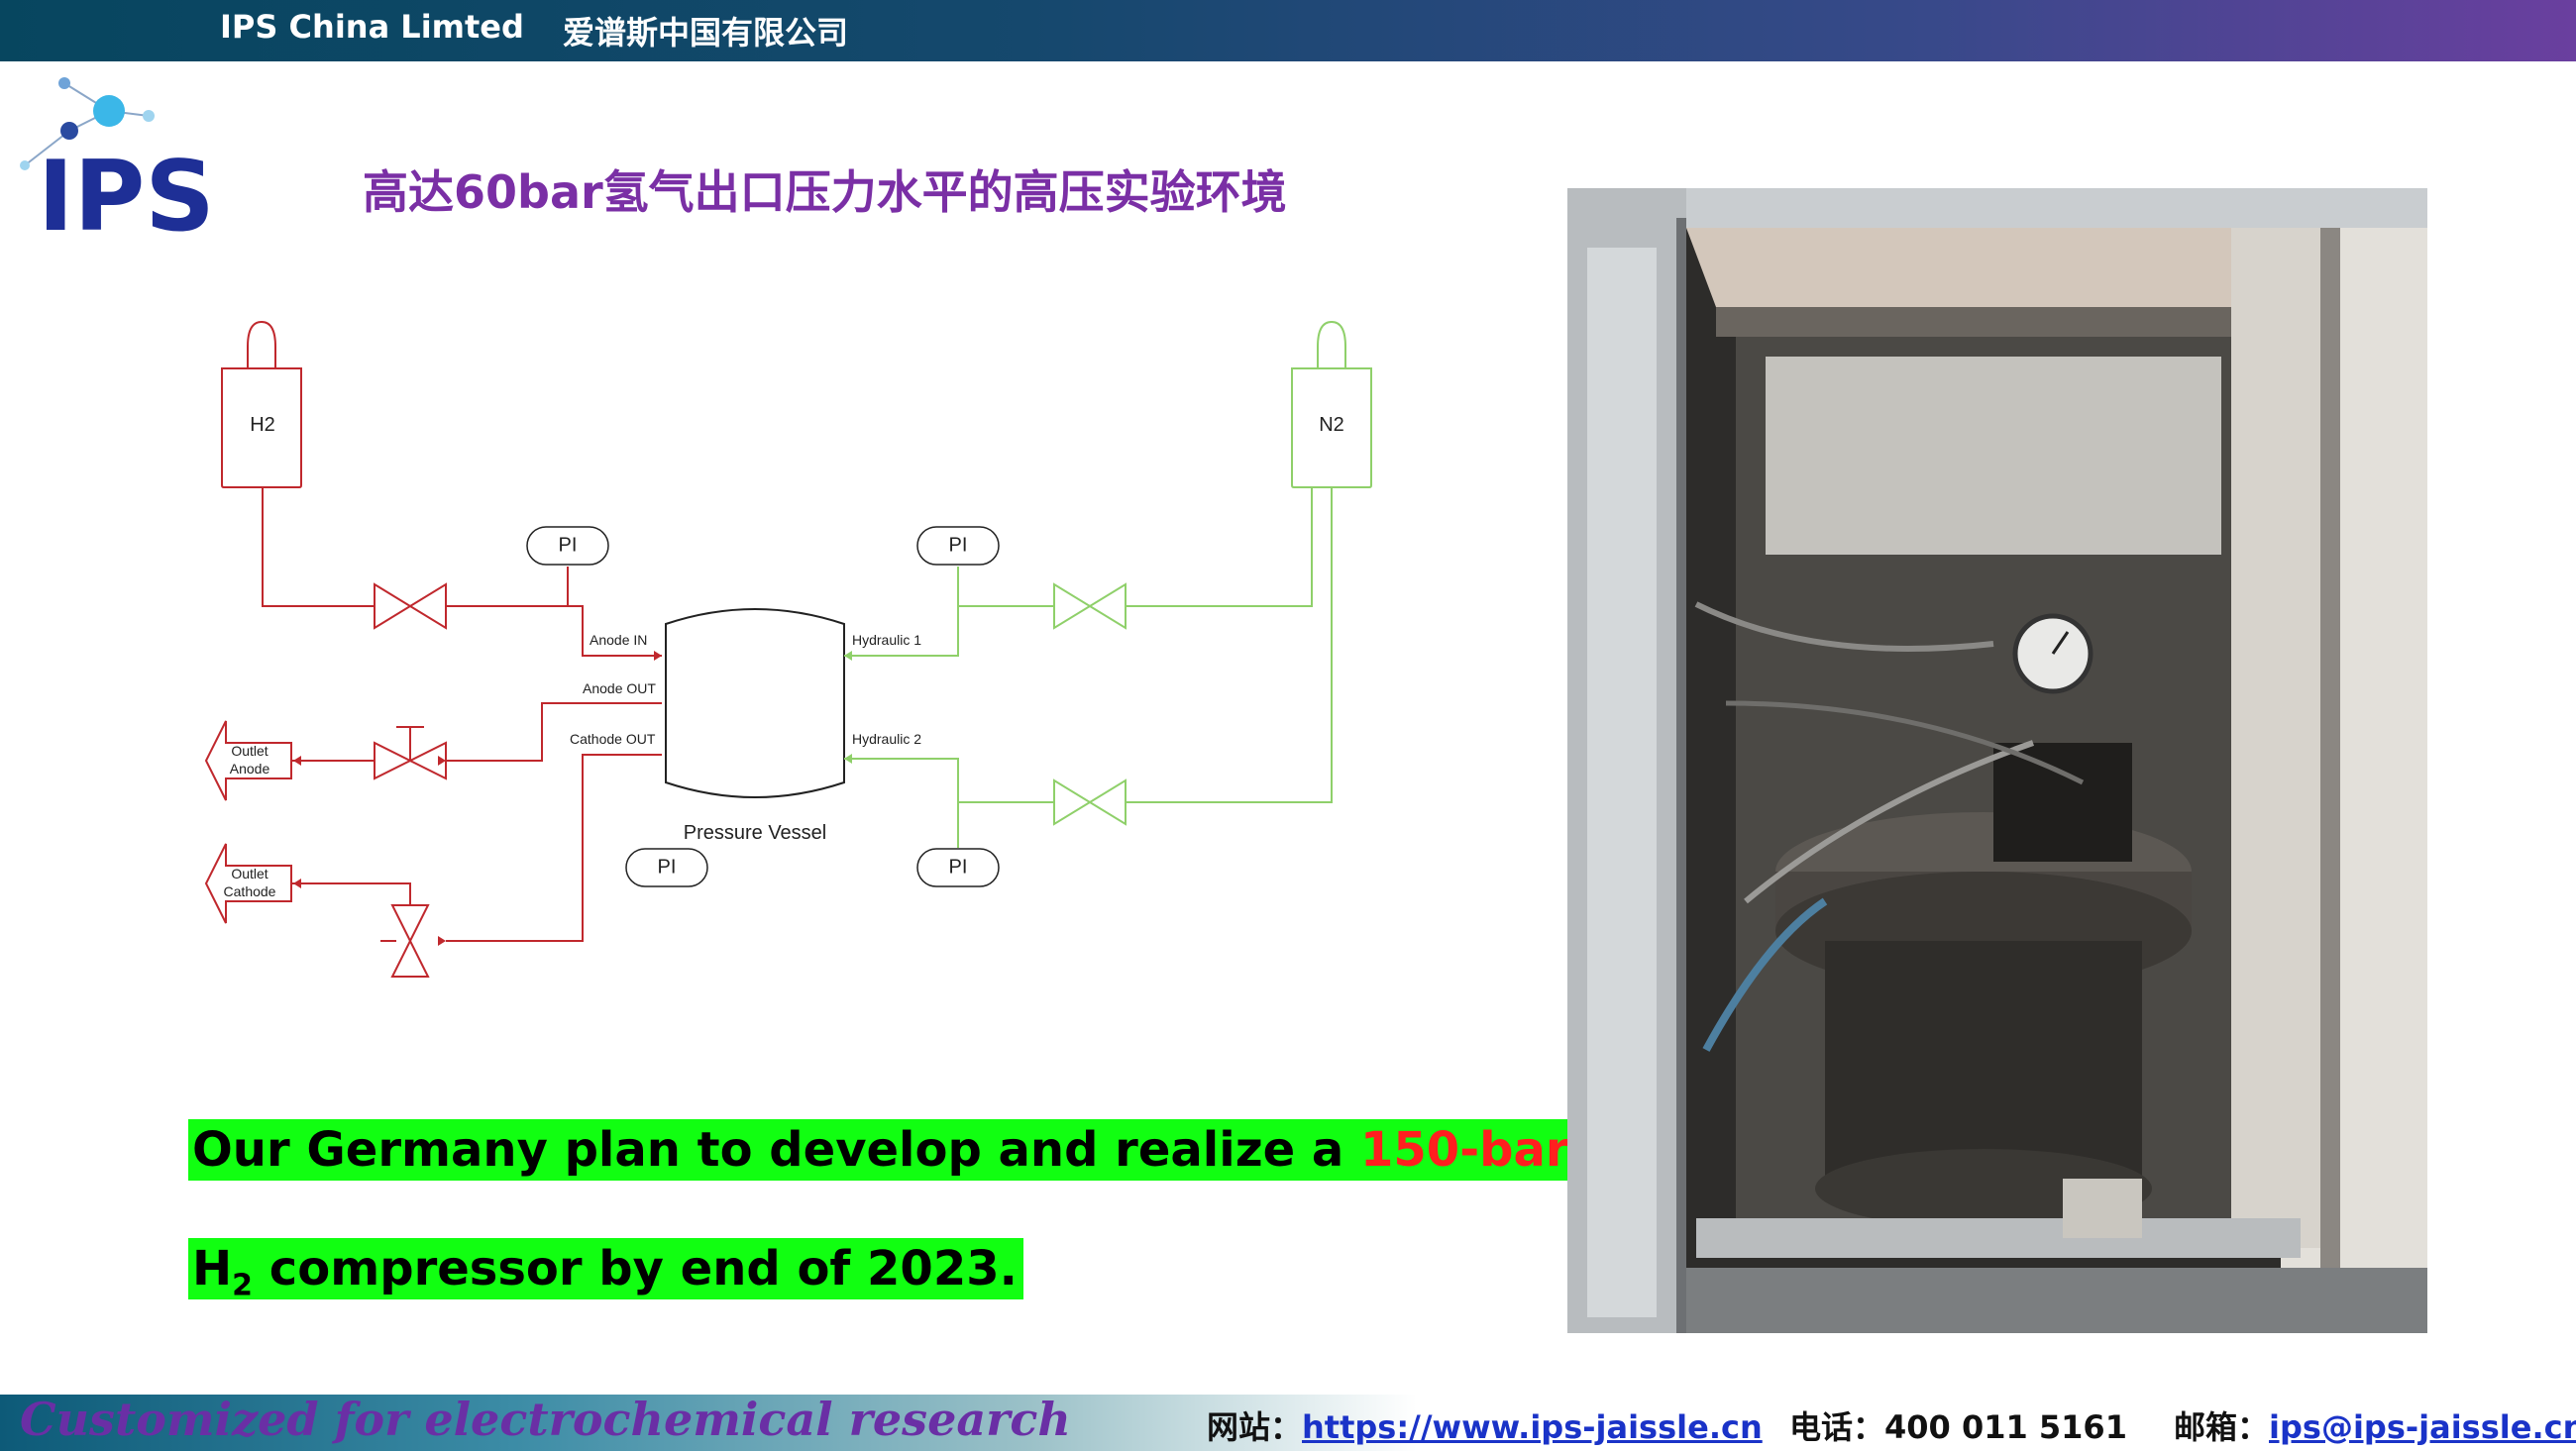  What do you see at coordinates (249, 751) in the screenshot?
I see `outlet-anode-label: Outlet` at bounding box center [249, 751].